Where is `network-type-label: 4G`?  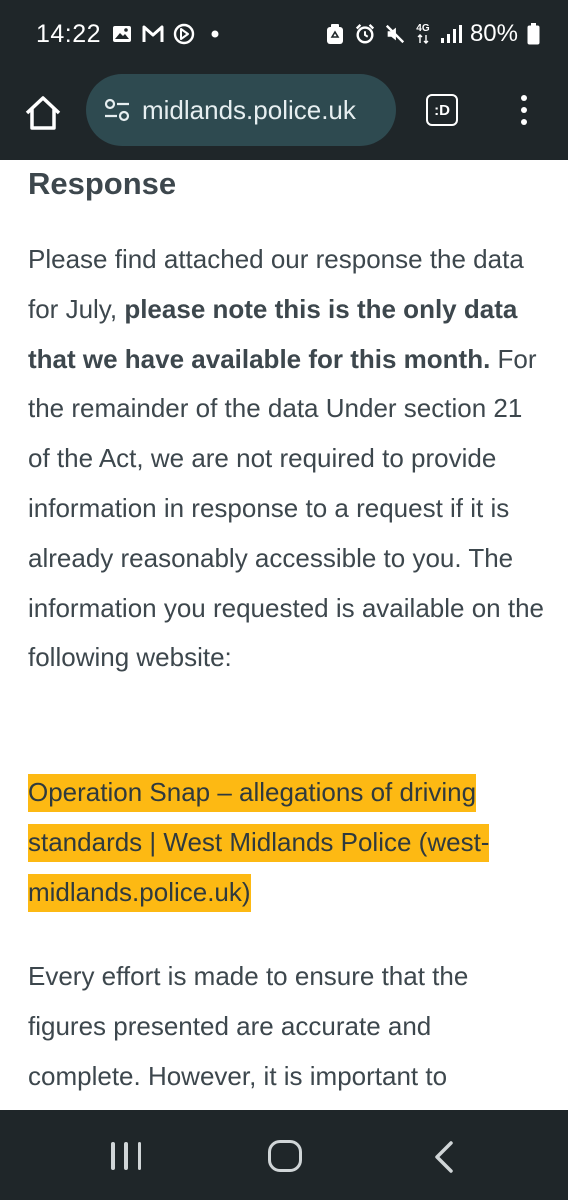 network-type-label: 4G is located at coordinates (423, 28).